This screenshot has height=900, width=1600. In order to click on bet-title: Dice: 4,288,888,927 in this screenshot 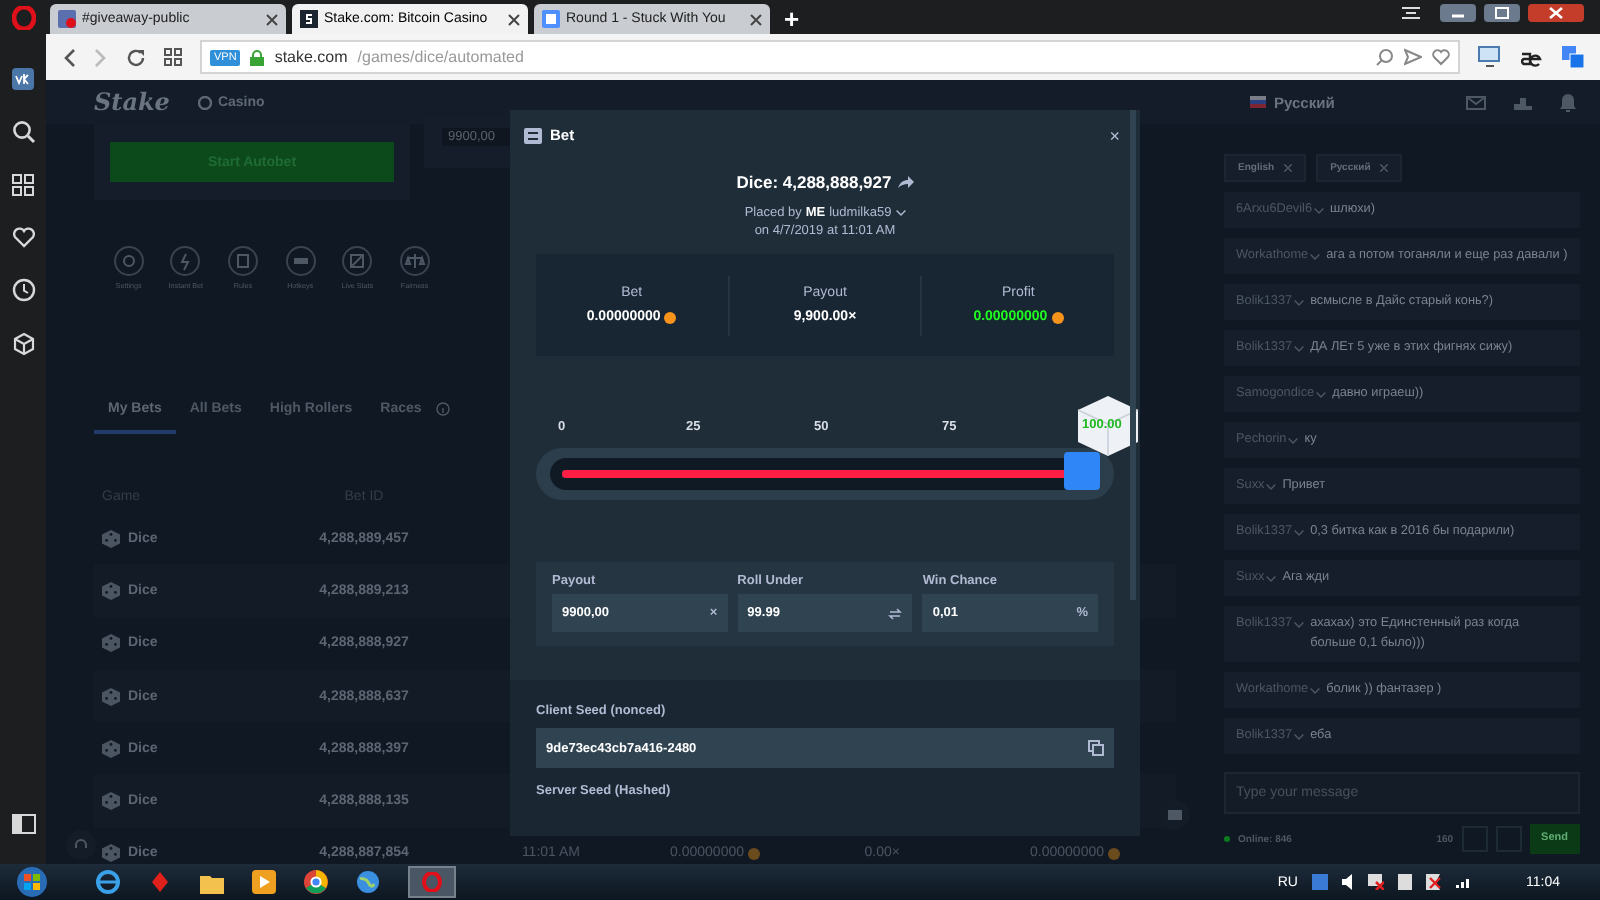, I will do `click(814, 182)`.